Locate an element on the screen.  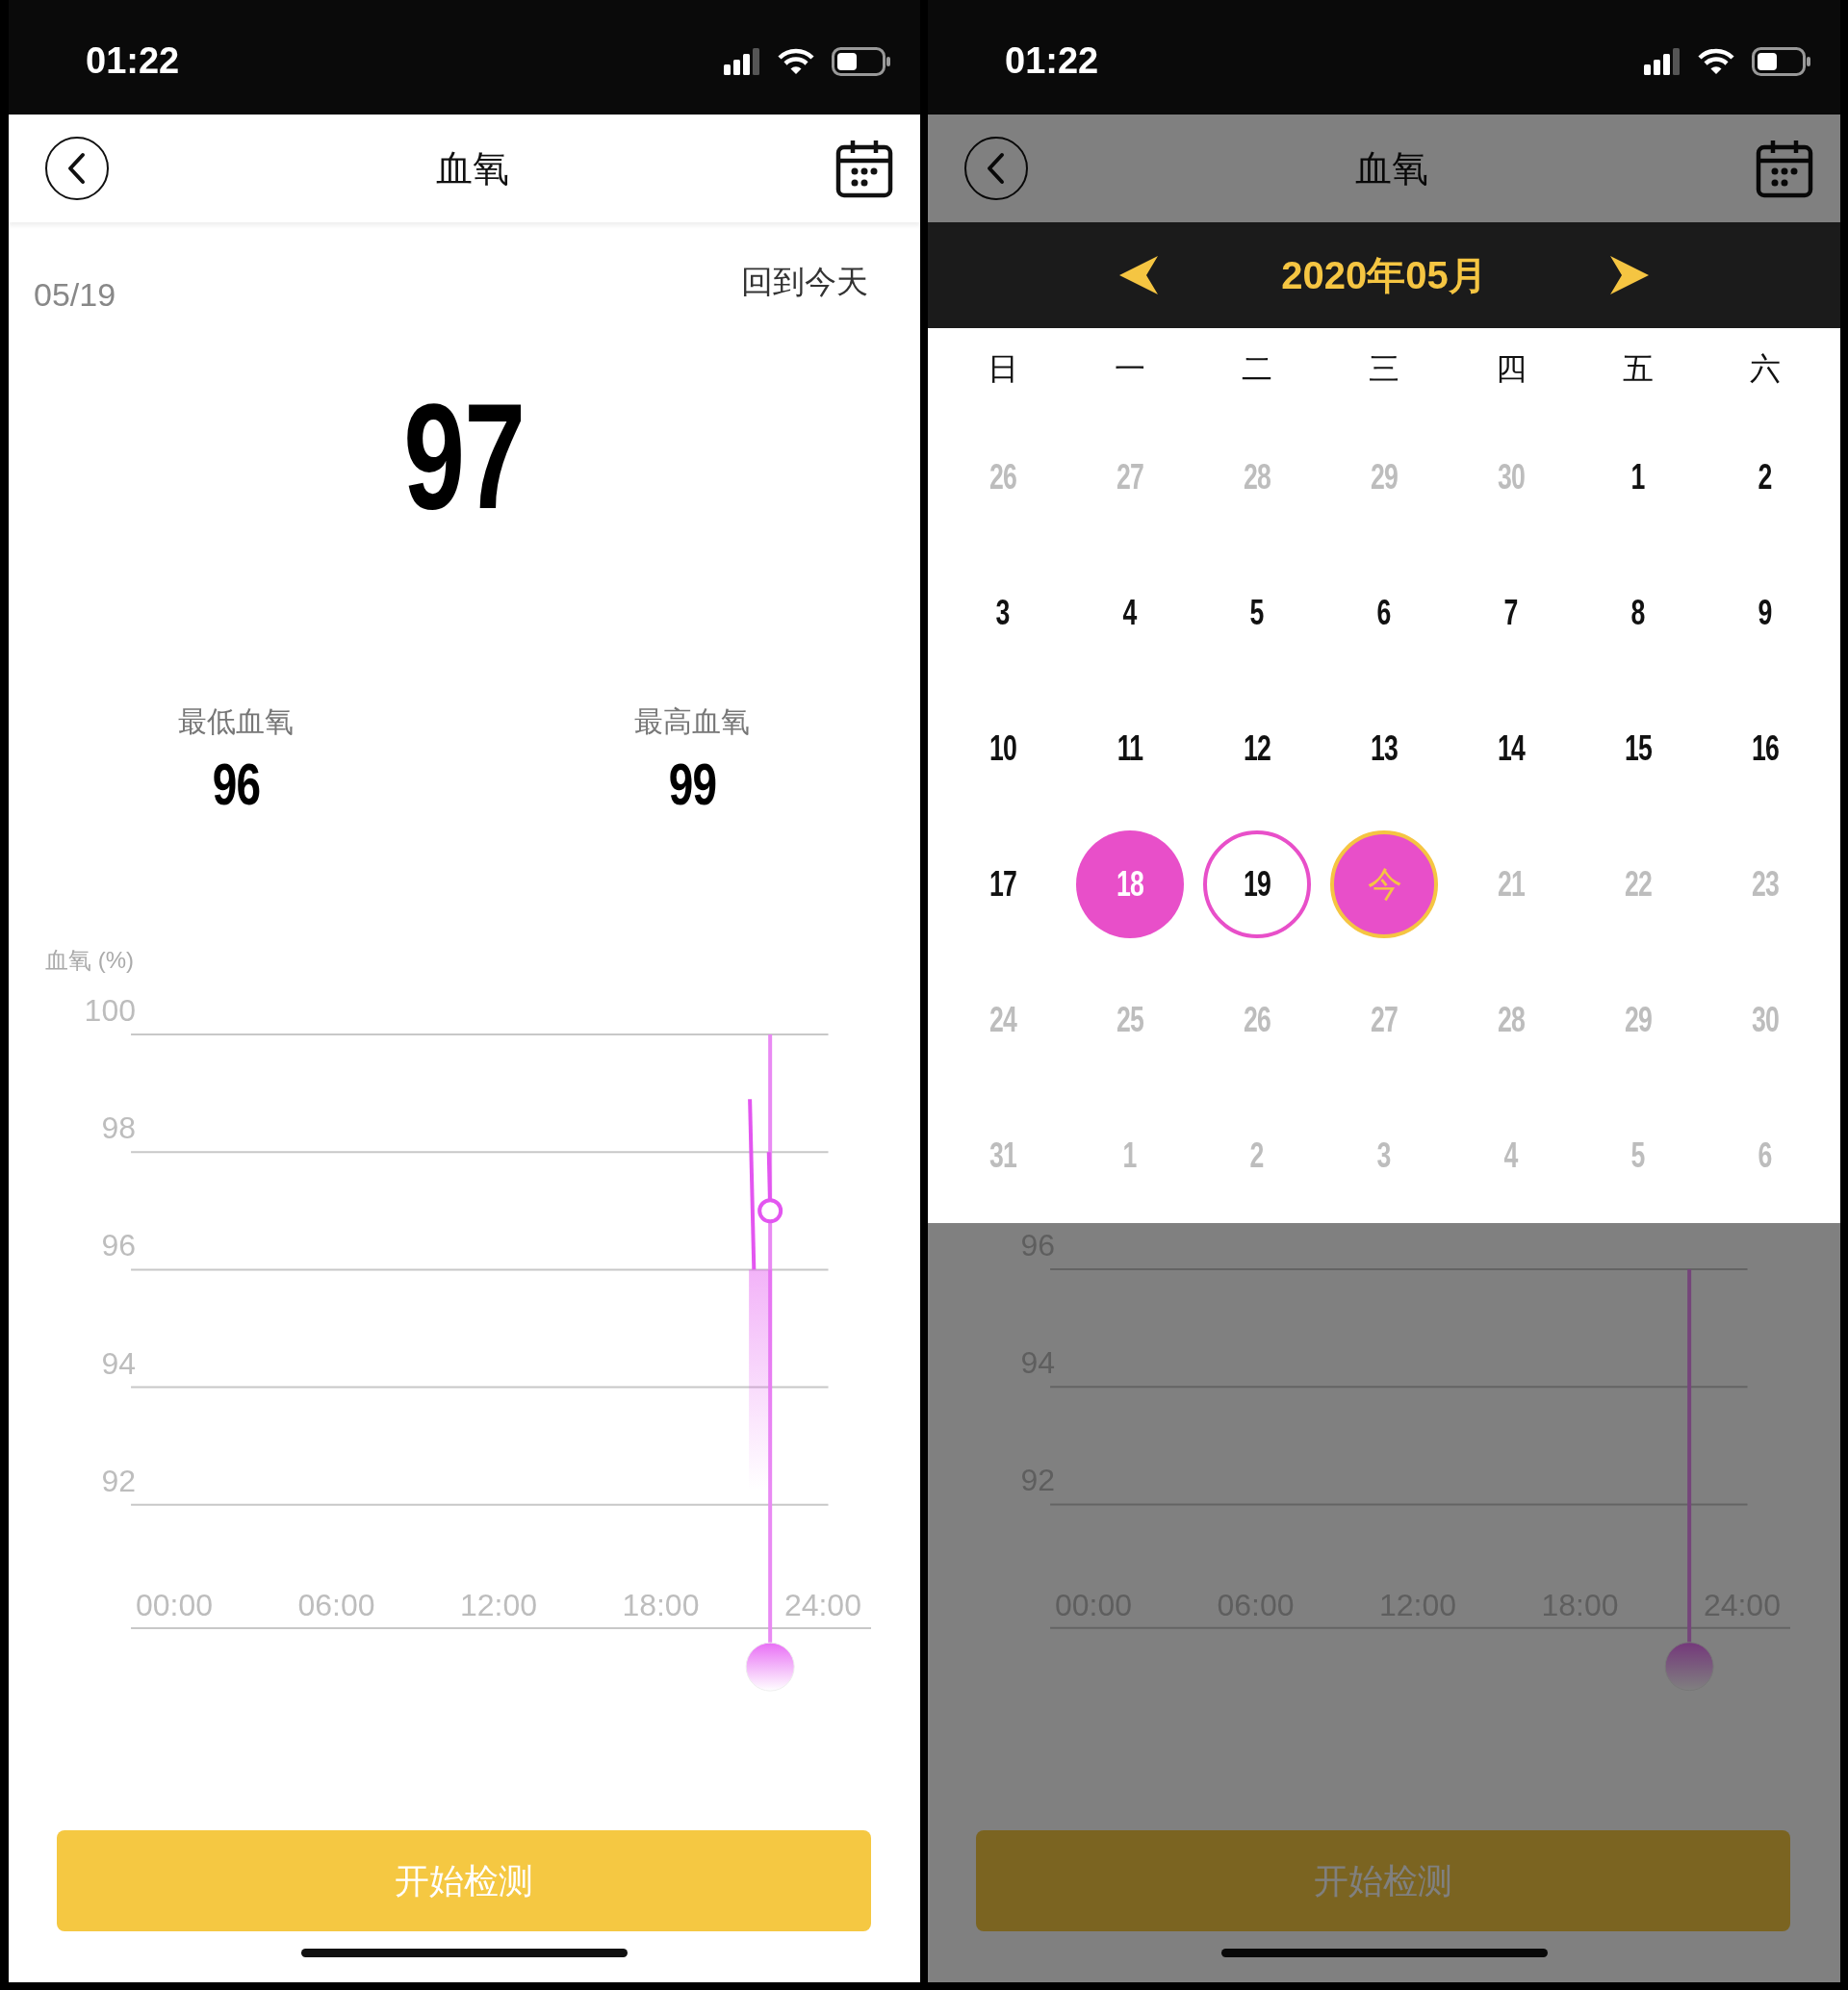
stat-value: 99 is located at coordinates (692, 784).